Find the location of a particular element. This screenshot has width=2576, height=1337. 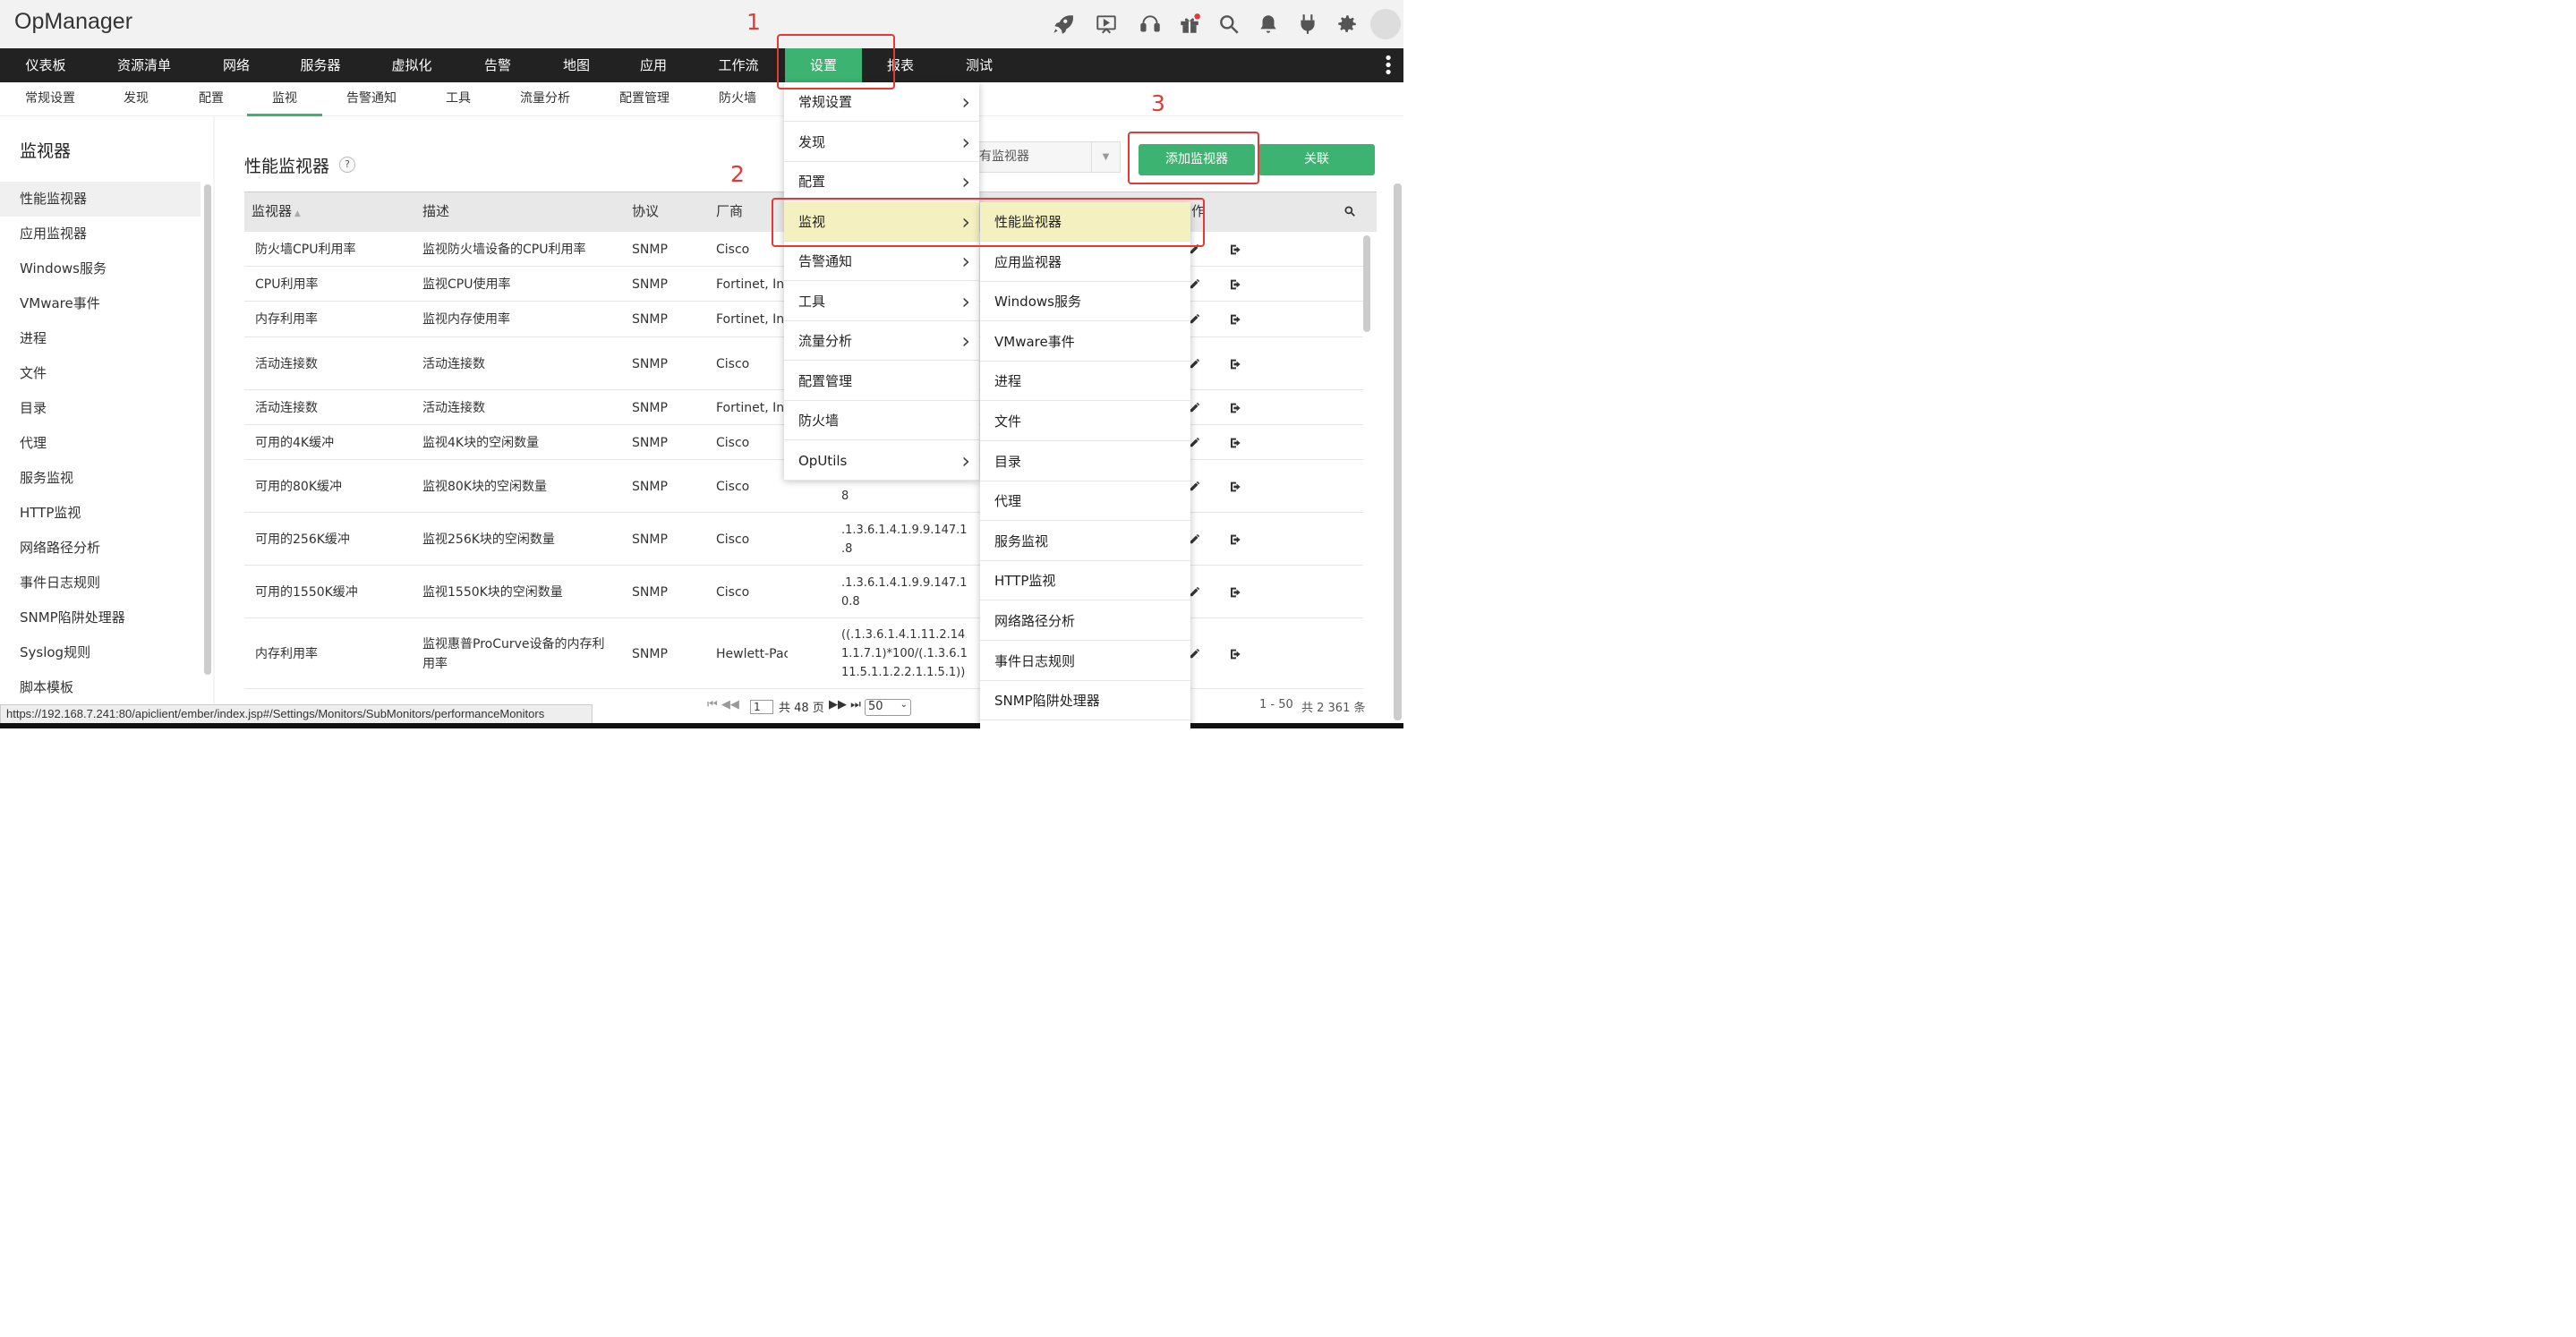

settings-menu-item: 流量分析 › is located at coordinates (881, 341).